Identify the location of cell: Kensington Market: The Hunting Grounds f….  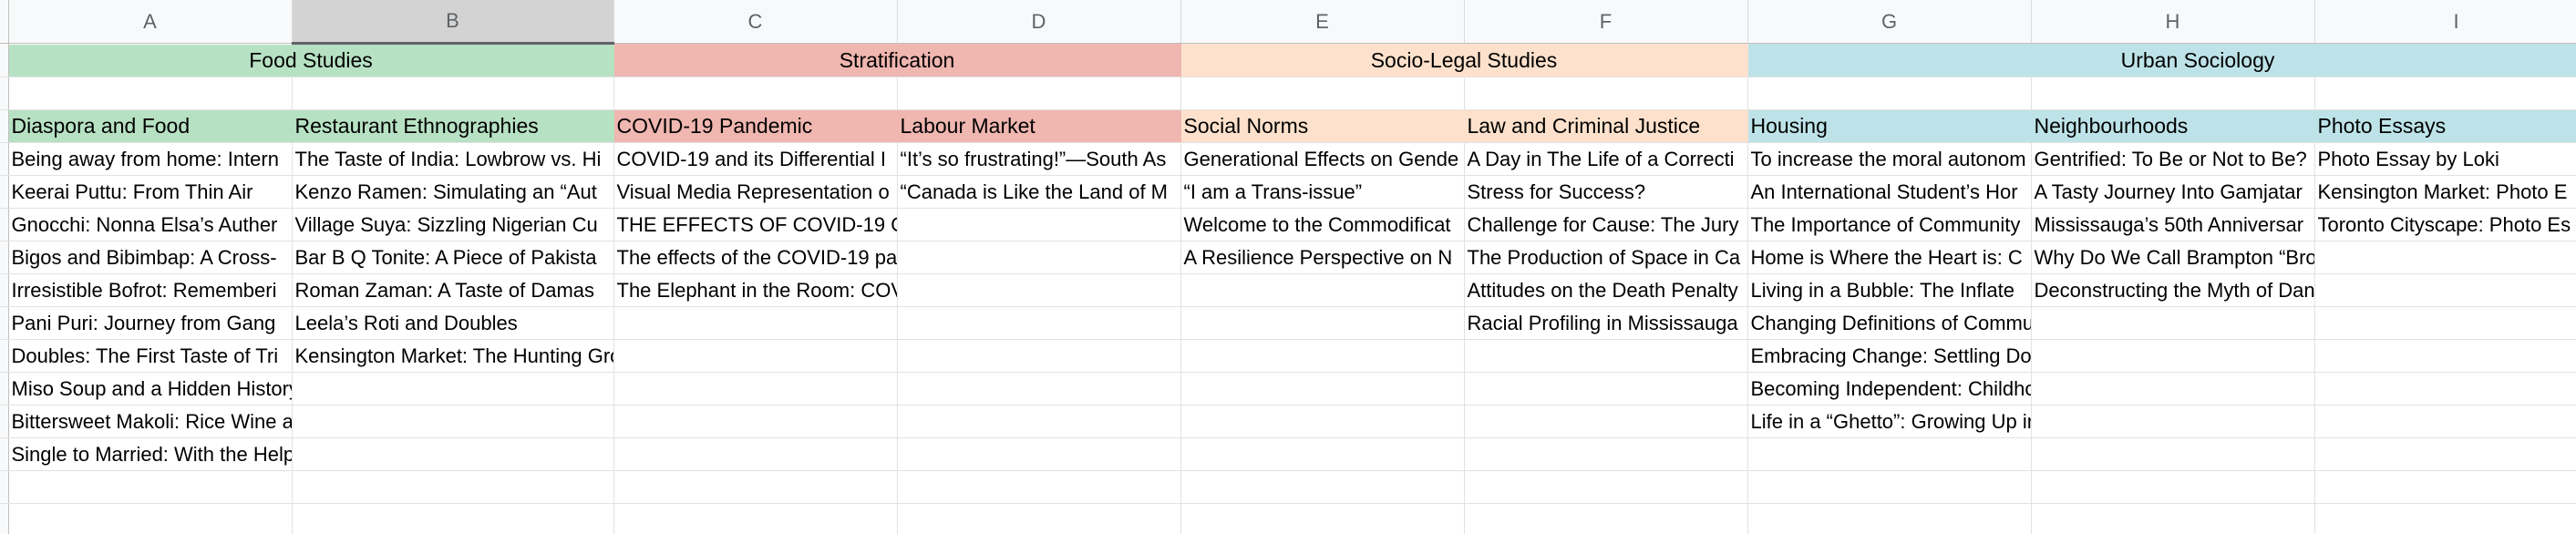
(453, 356).